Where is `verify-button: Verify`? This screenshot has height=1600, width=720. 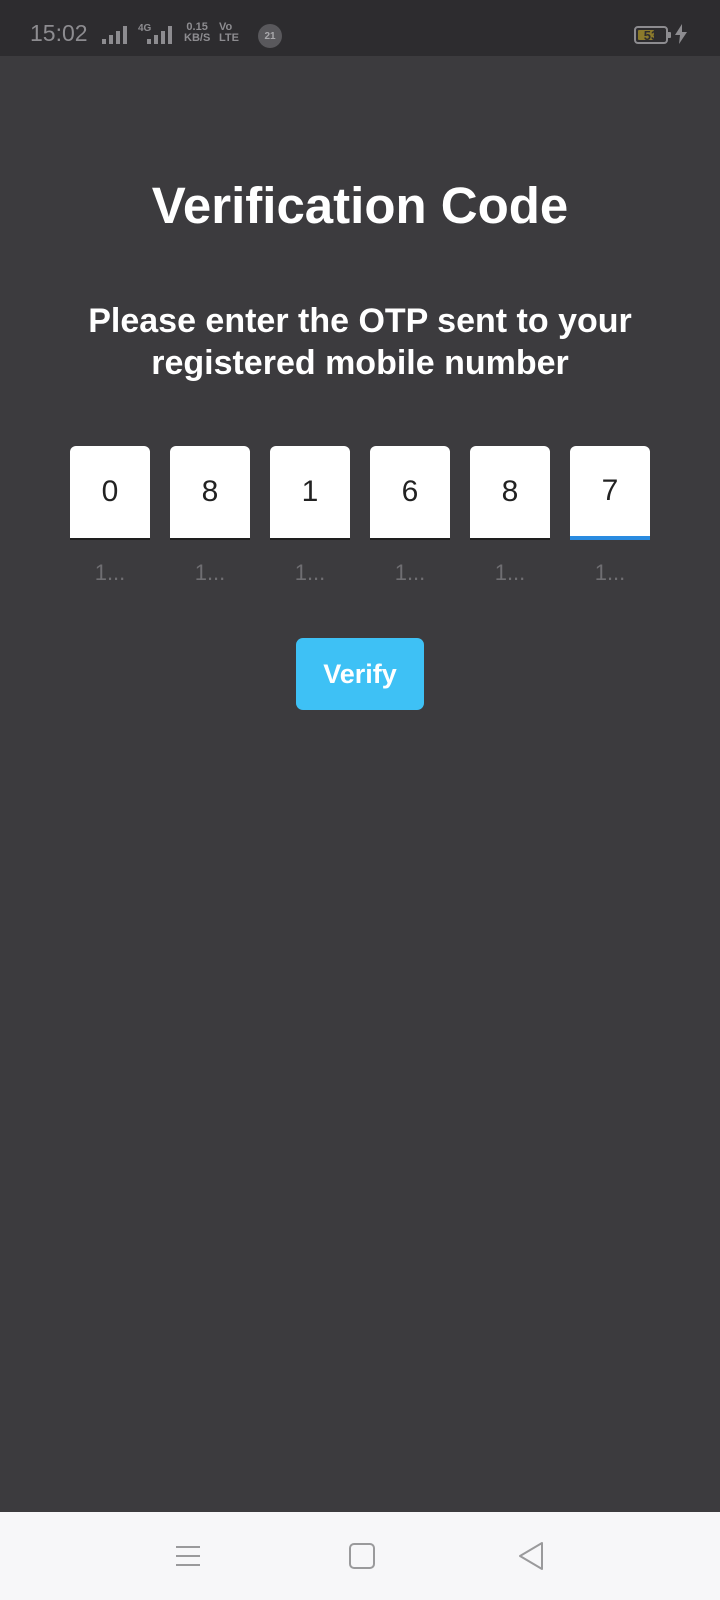 verify-button: Verify is located at coordinates (360, 674).